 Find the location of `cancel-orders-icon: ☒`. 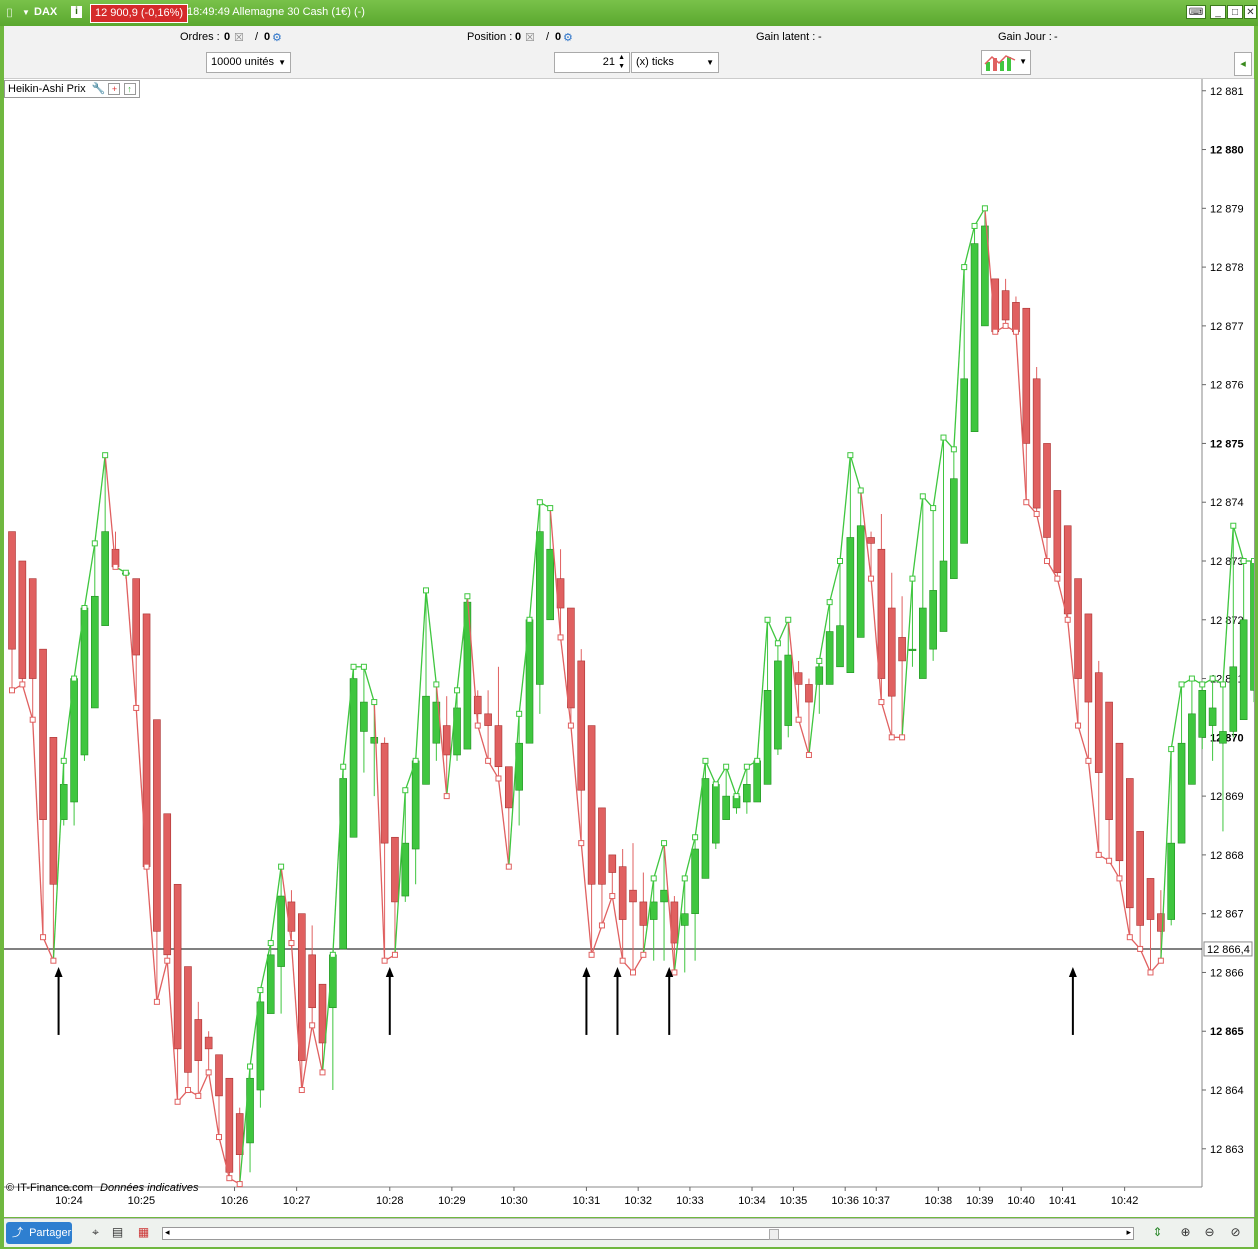

cancel-orders-icon: ☒ is located at coordinates (239, 37).